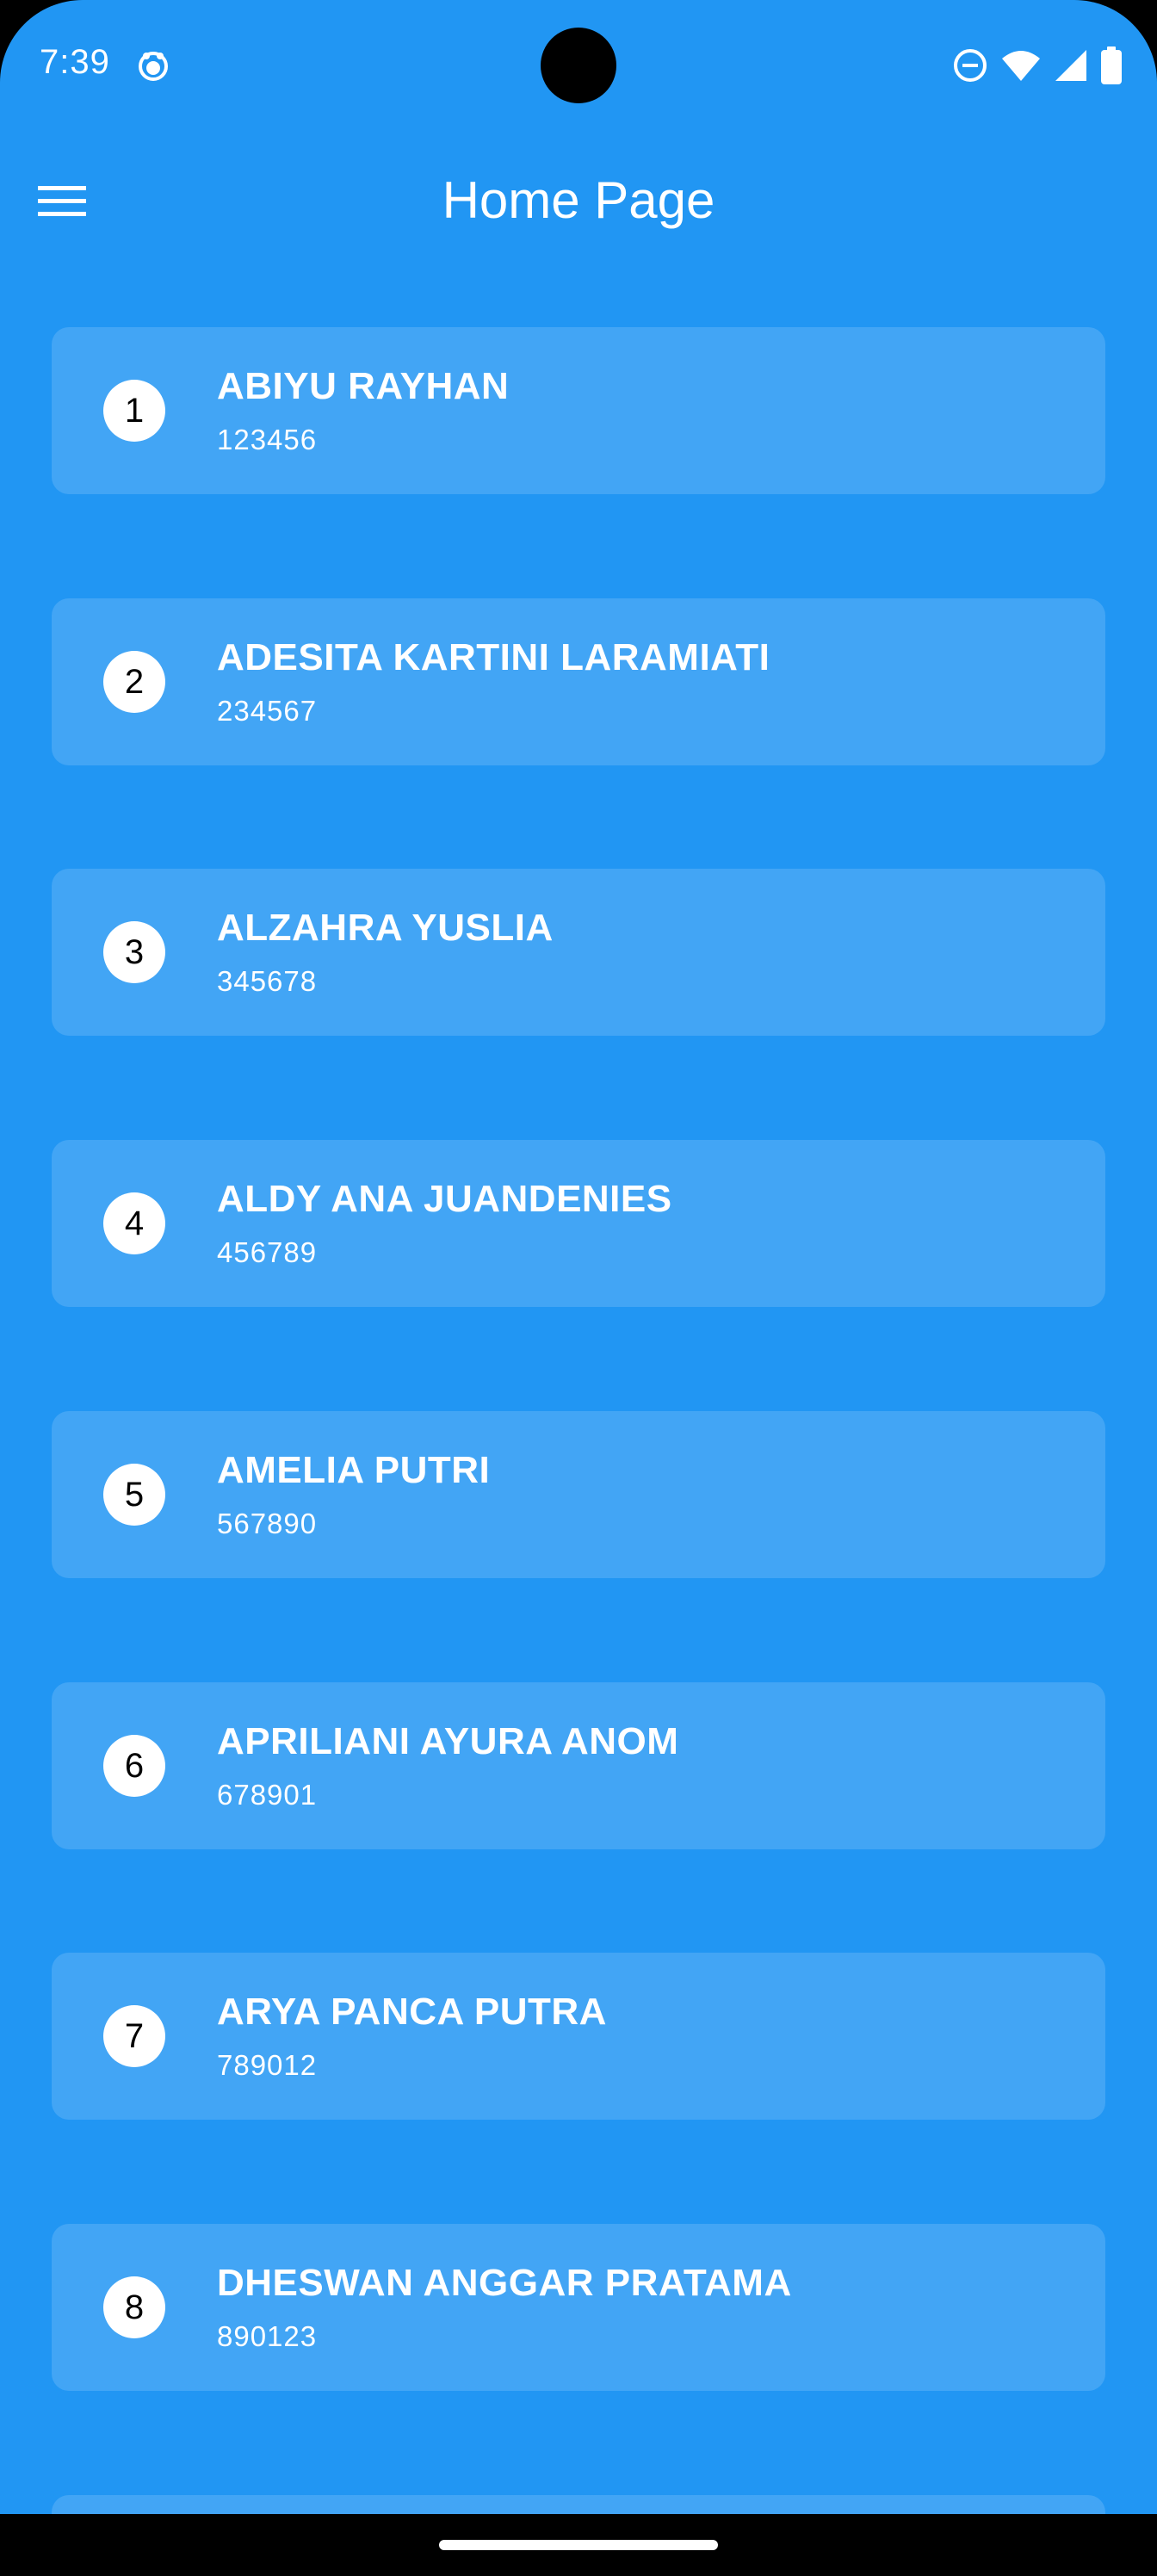 Image resolution: width=1157 pixels, height=2576 pixels. What do you see at coordinates (134, 1223) in the screenshot?
I see `number-avatar: 4` at bounding box center [134, 1223].